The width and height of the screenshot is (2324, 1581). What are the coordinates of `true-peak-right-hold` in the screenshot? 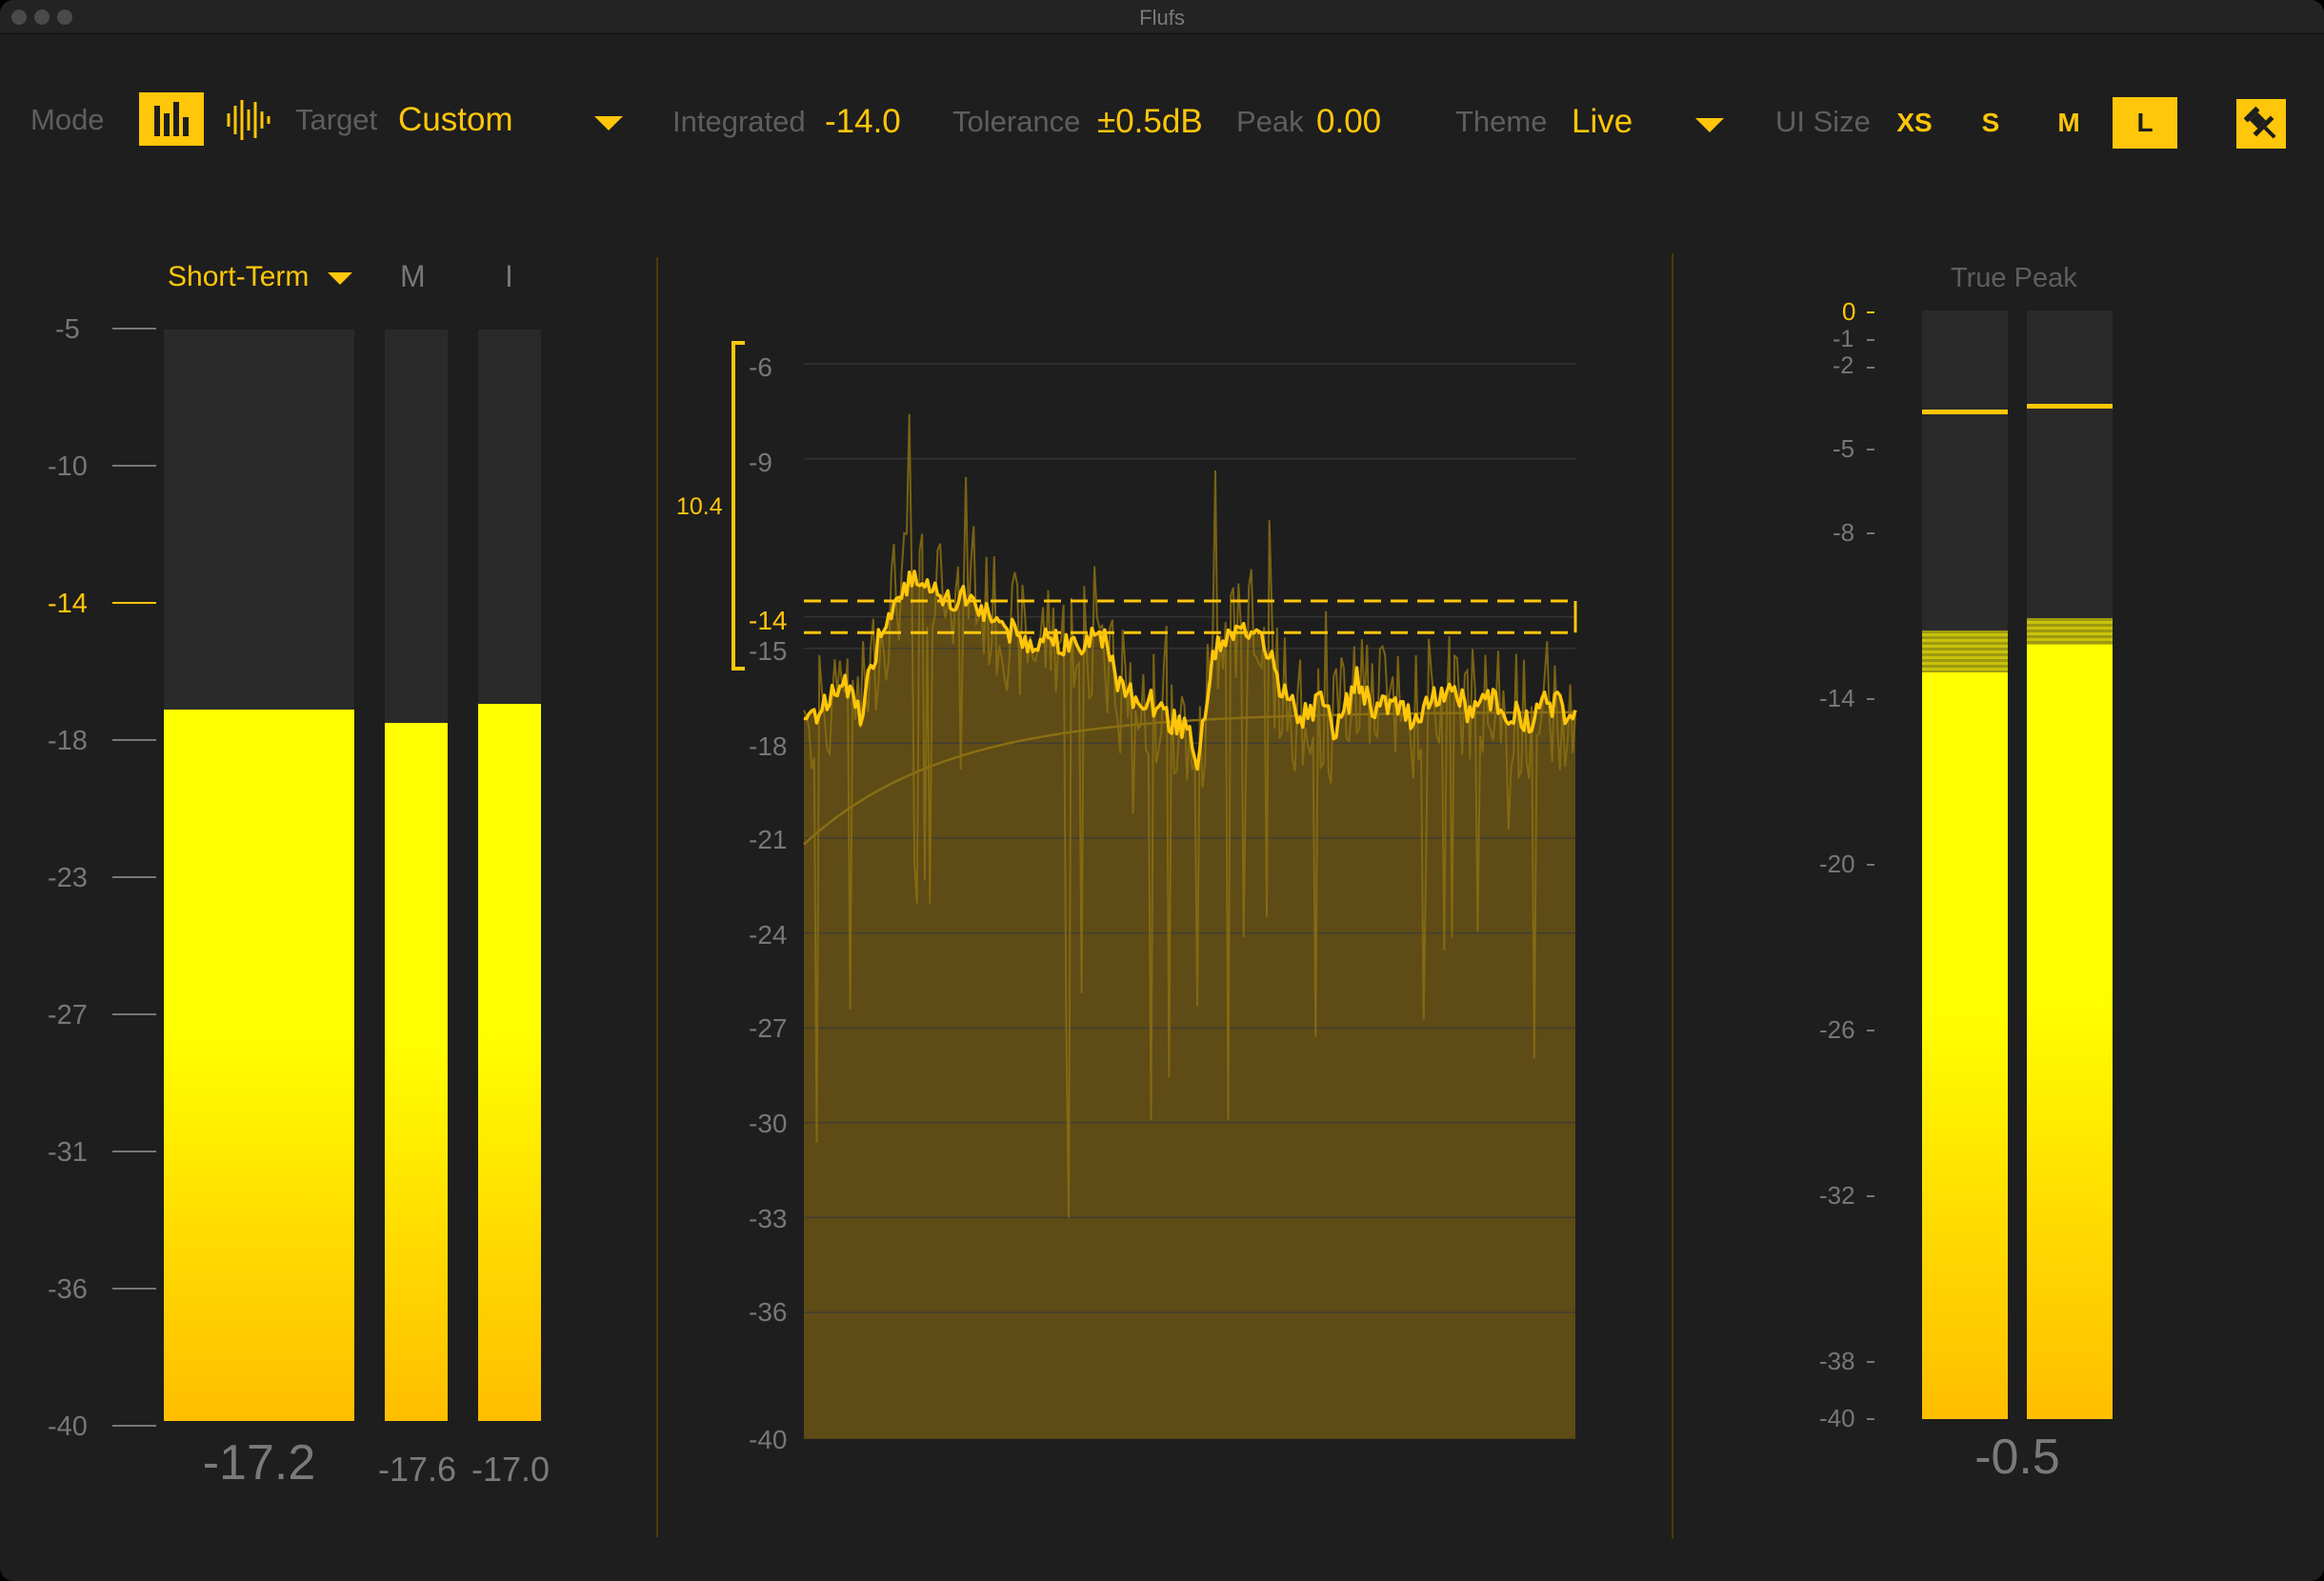 It's located at (2070, 407).